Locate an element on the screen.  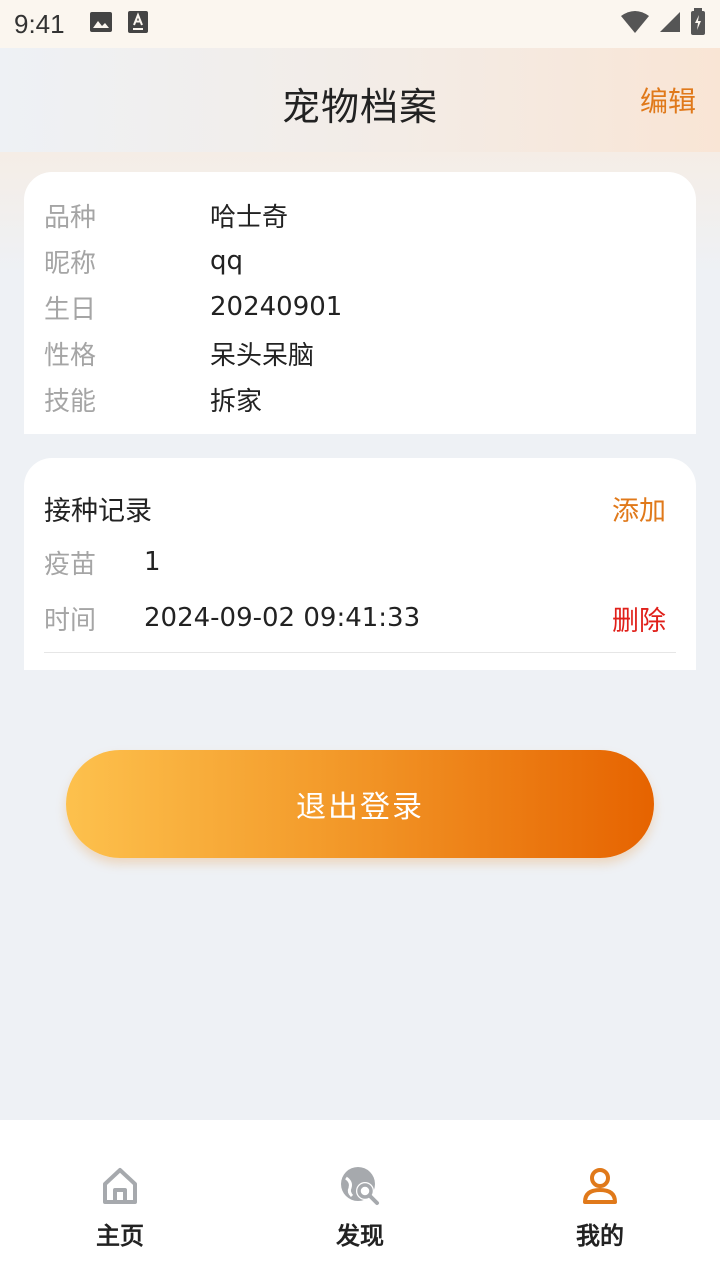
record-divider is located at coordinates (360, 652).